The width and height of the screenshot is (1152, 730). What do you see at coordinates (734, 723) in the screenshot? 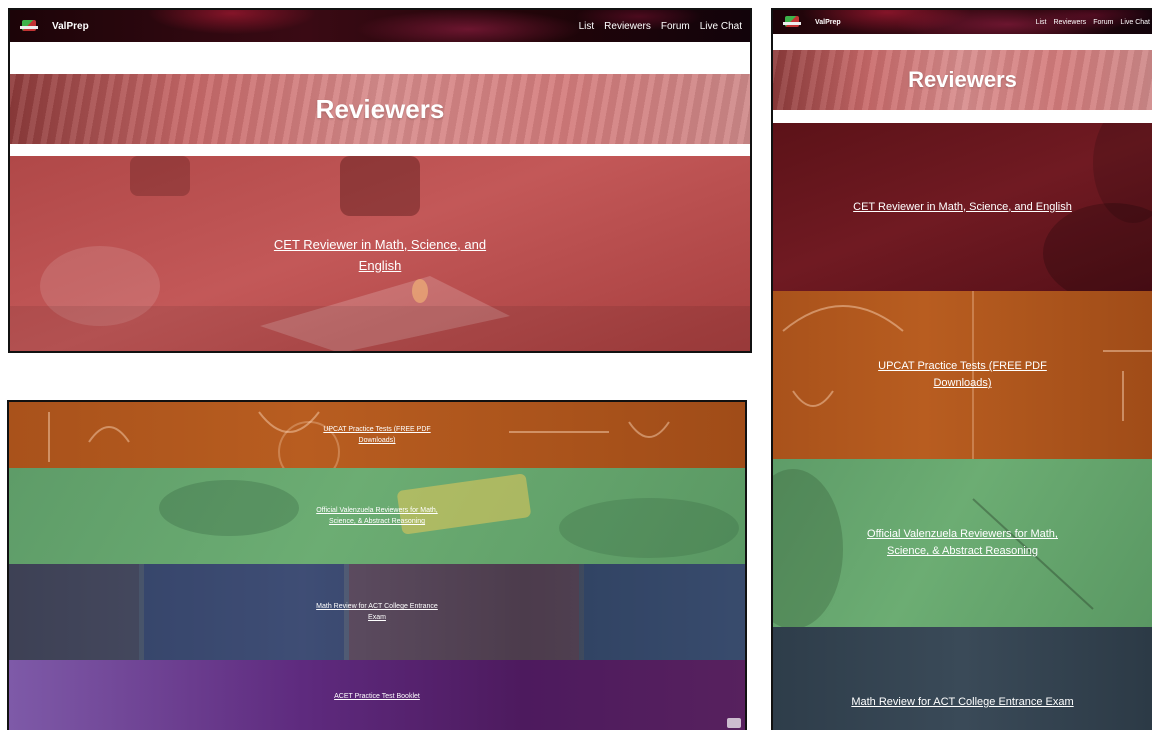
I see `scroll-to-top-button` at bounding box center [734, 723].